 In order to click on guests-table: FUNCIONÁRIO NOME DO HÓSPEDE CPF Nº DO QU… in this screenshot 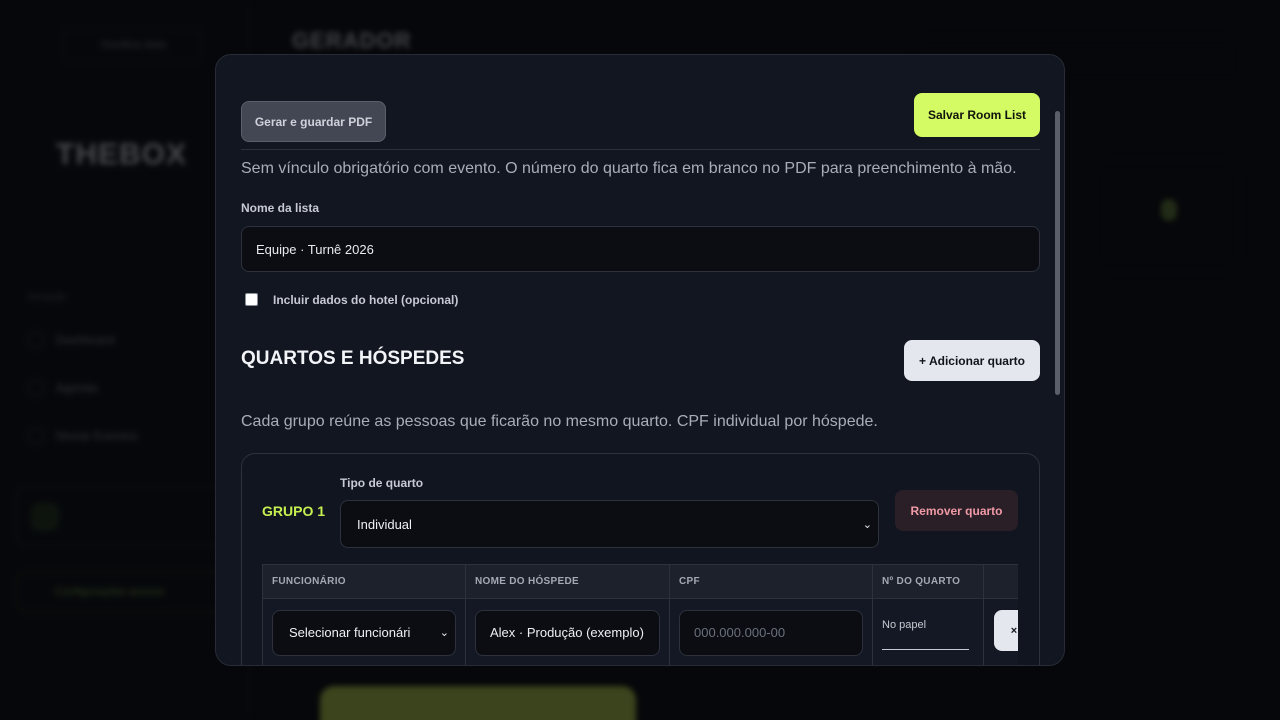, I will do `click(640, 614)`.